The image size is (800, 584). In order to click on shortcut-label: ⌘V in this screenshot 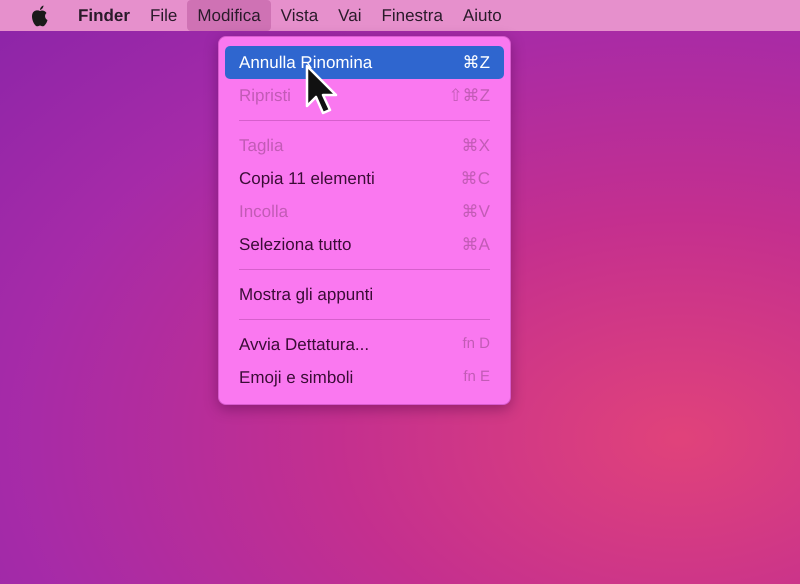, I will do `click(476, 211)`.